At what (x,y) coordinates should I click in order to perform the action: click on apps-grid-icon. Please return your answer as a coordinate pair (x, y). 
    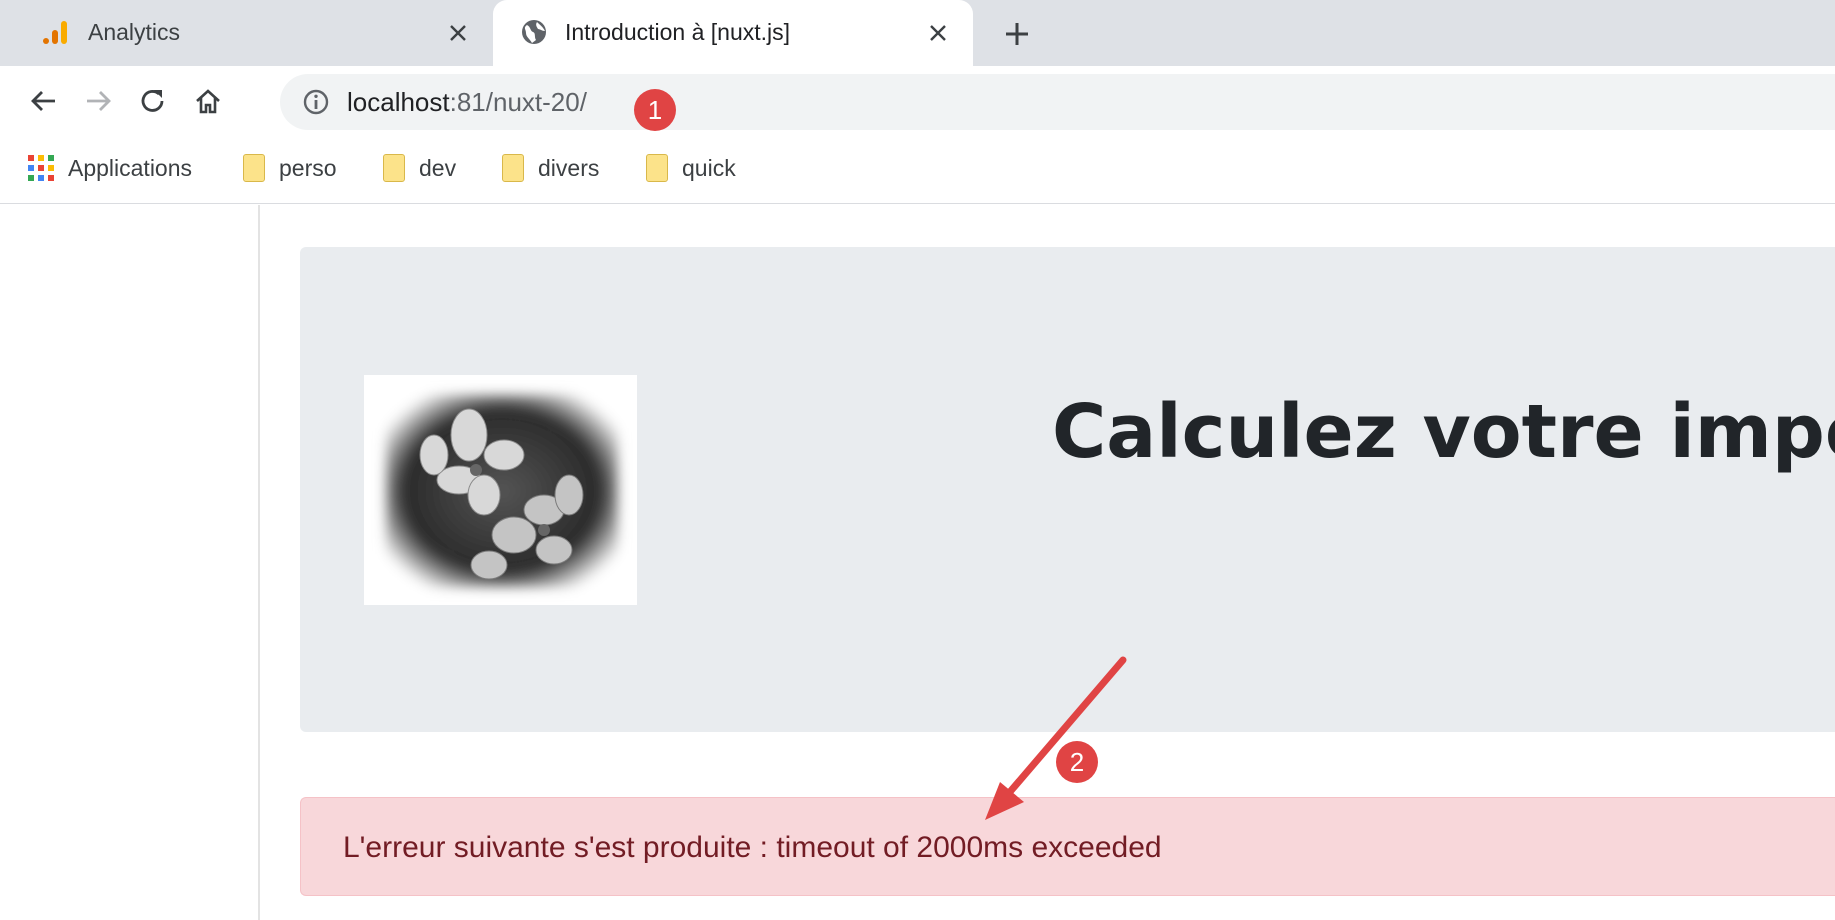
    Looking at the image, I should click on (41, 168).